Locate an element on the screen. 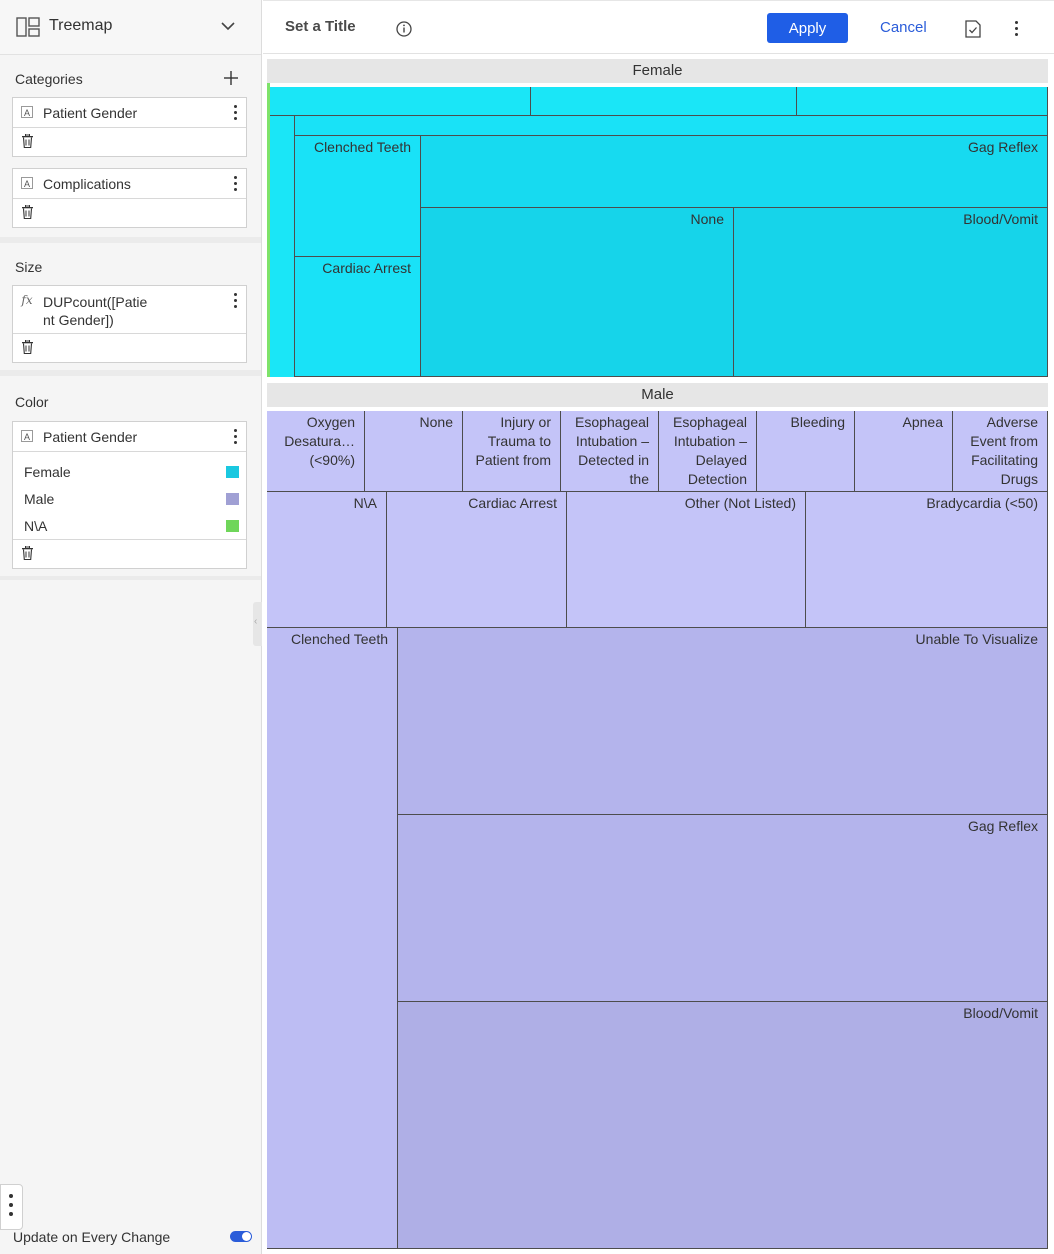 This screenshot has width=1054, height=1254. treemap-tile: Bleeding is located at coordinates (806, 451).